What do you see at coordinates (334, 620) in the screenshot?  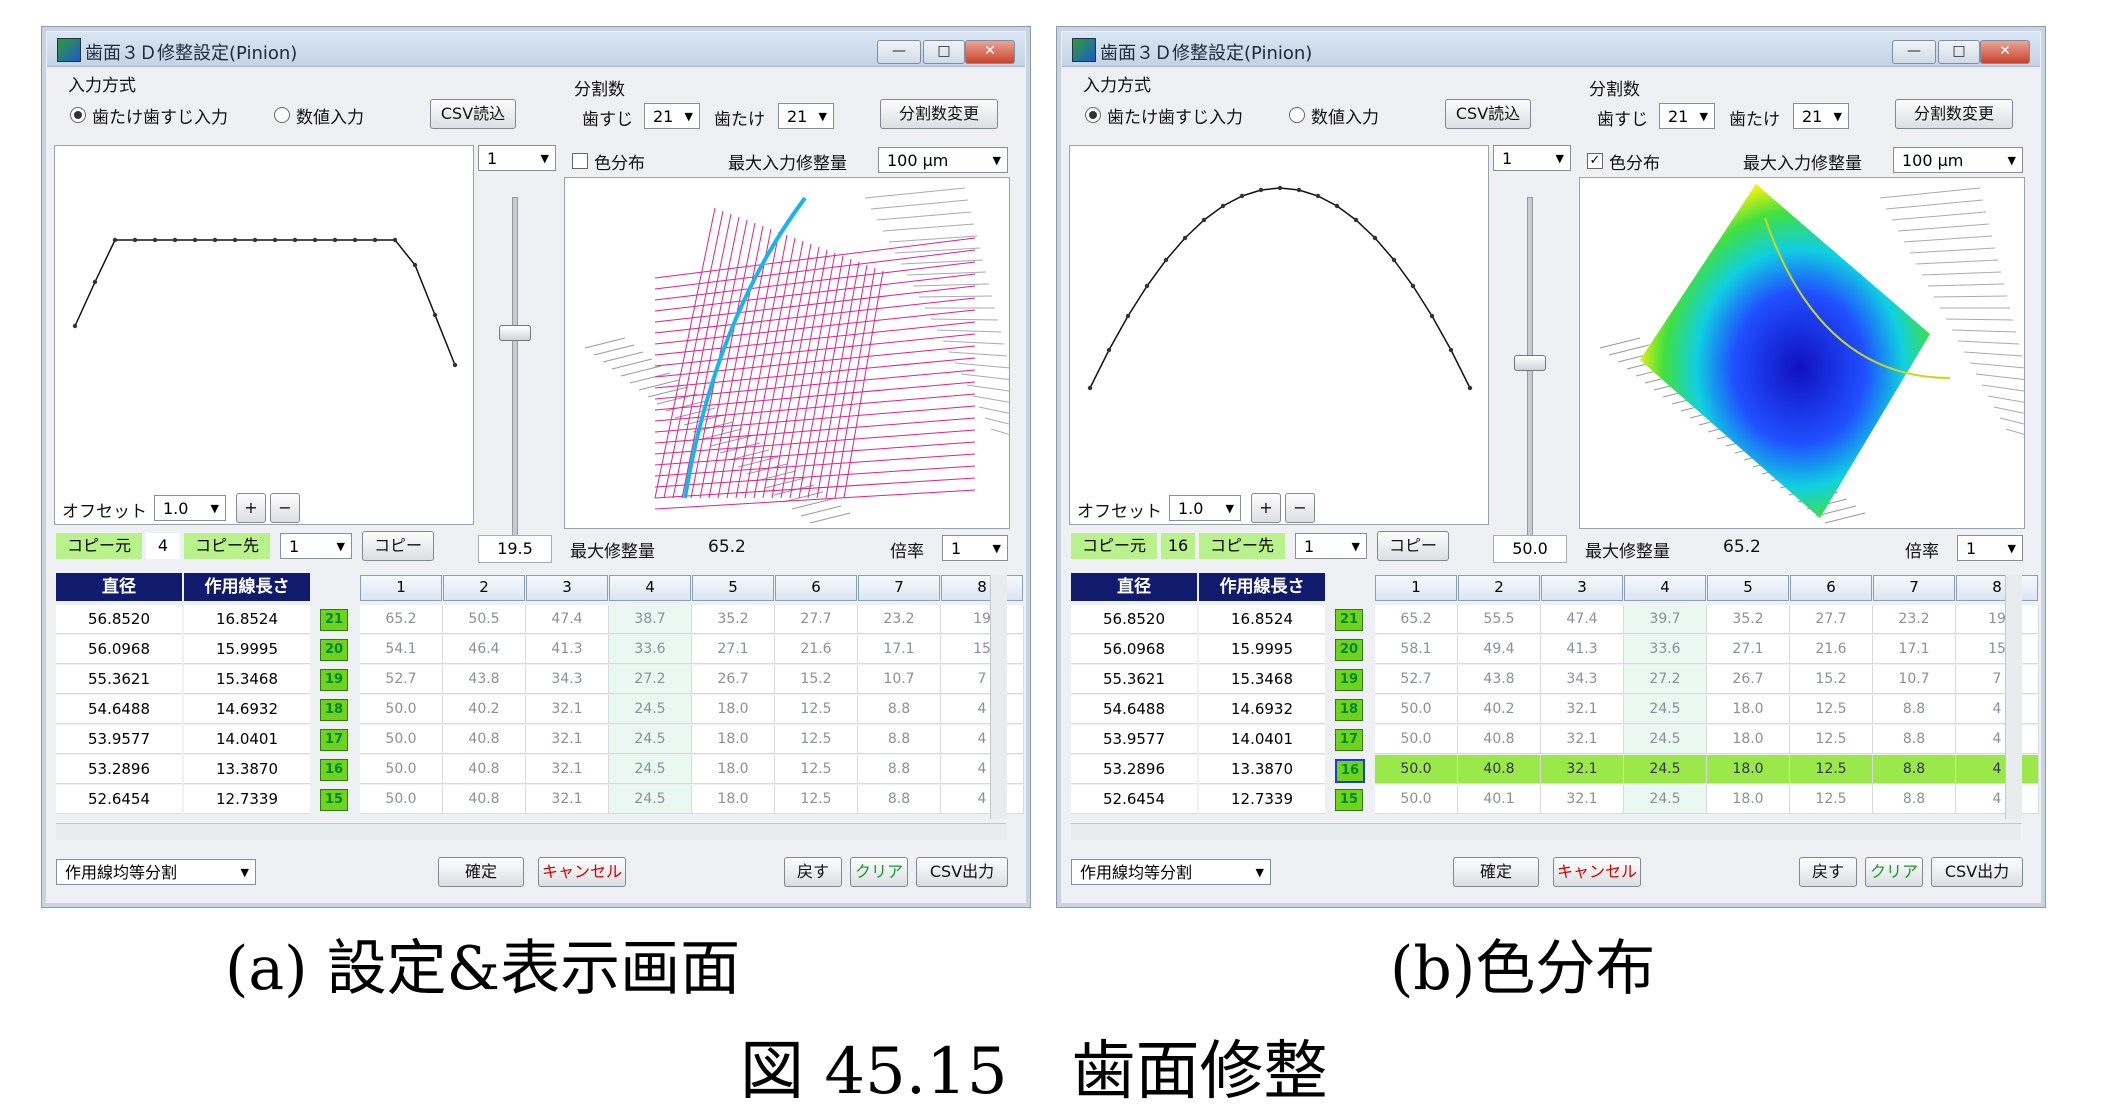 I see `table-row-number: 21` at bounding box center [334, 620].